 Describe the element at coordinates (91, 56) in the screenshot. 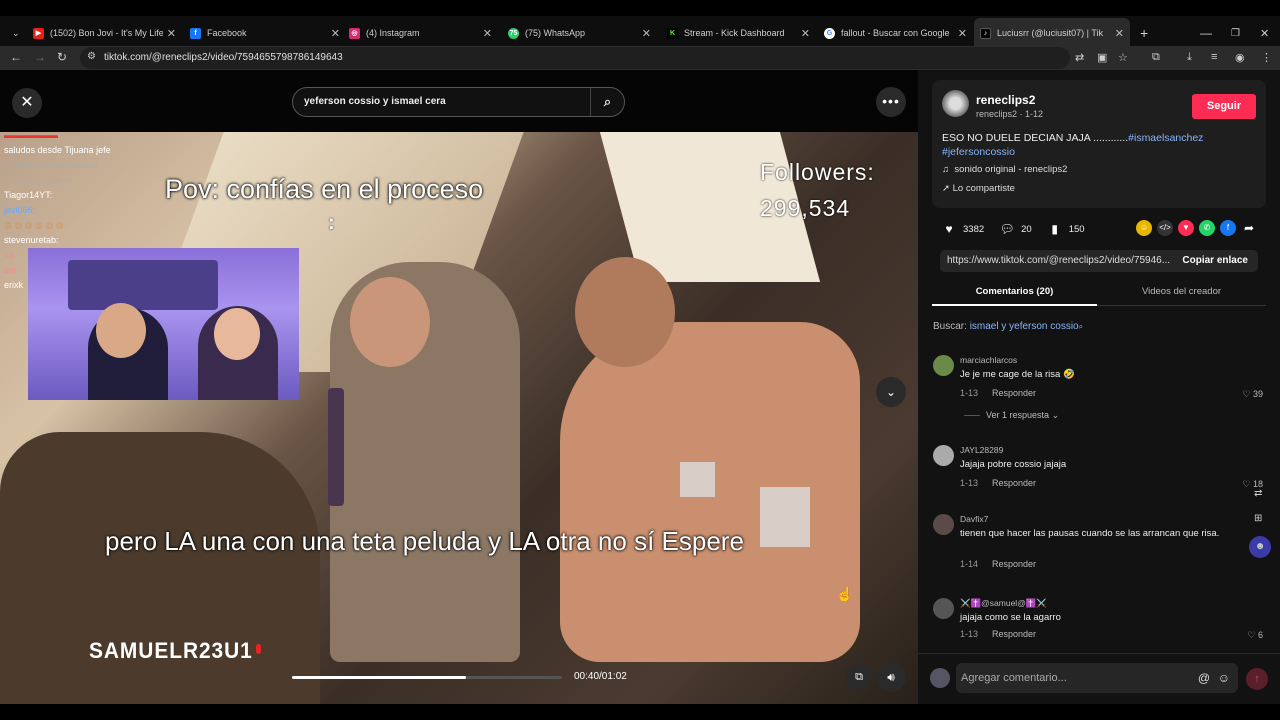

I see `site-info-icon: ⚙` at that location.